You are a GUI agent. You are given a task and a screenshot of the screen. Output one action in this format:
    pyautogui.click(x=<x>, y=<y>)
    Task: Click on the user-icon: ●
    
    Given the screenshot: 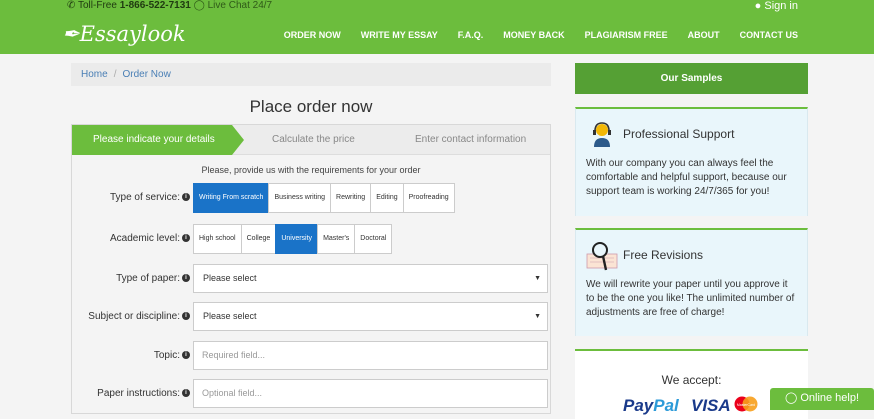 What is the action you would take?
    pyautogui.click(x=758, y=6)
    